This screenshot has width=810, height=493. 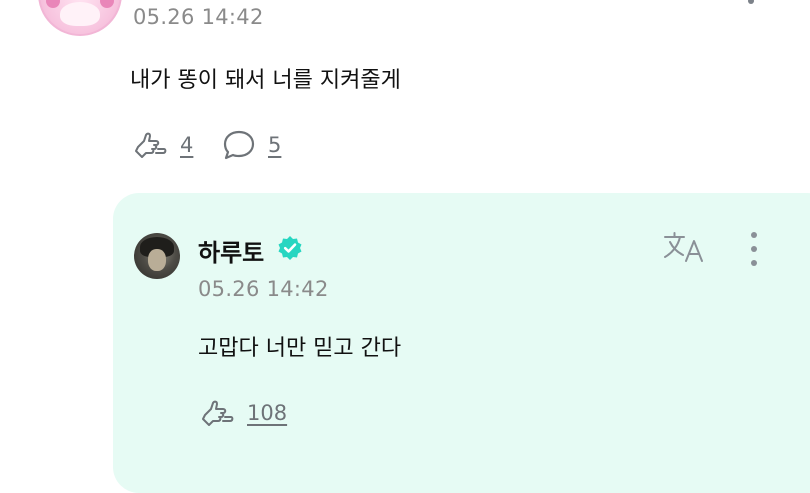 What do you see at coordinates (300, 348) in the screenshot?
I see `artist-reply-message: 고맙다 너만 믿고 간다` at bounding box center [300, 348].